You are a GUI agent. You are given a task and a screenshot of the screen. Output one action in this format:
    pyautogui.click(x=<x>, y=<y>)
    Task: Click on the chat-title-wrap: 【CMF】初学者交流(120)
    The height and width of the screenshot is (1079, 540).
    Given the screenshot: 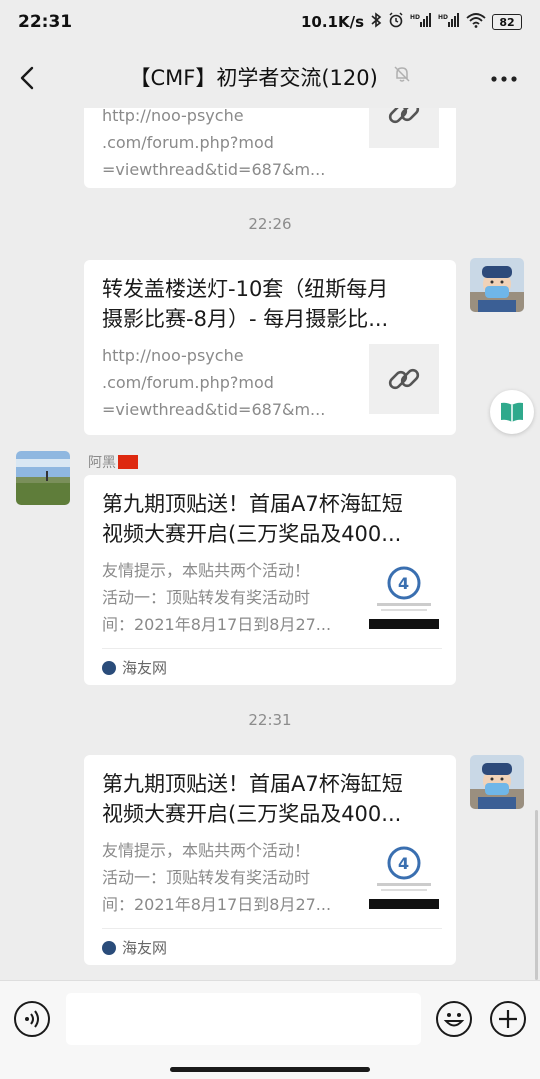 What is the action you would take?
    pyautogui.click(x=270, y=77)
    